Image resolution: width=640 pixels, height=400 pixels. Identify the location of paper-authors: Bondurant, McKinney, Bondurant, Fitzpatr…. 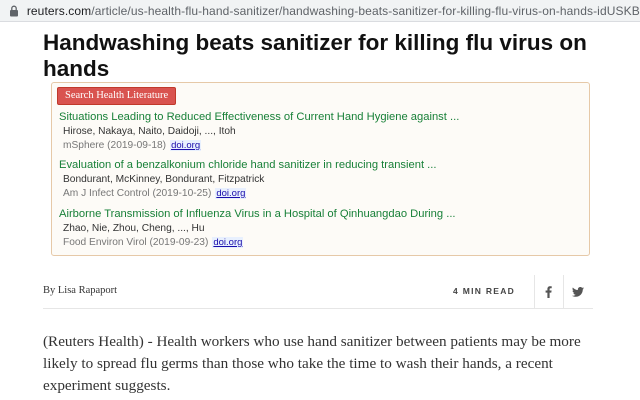
(164, 179).